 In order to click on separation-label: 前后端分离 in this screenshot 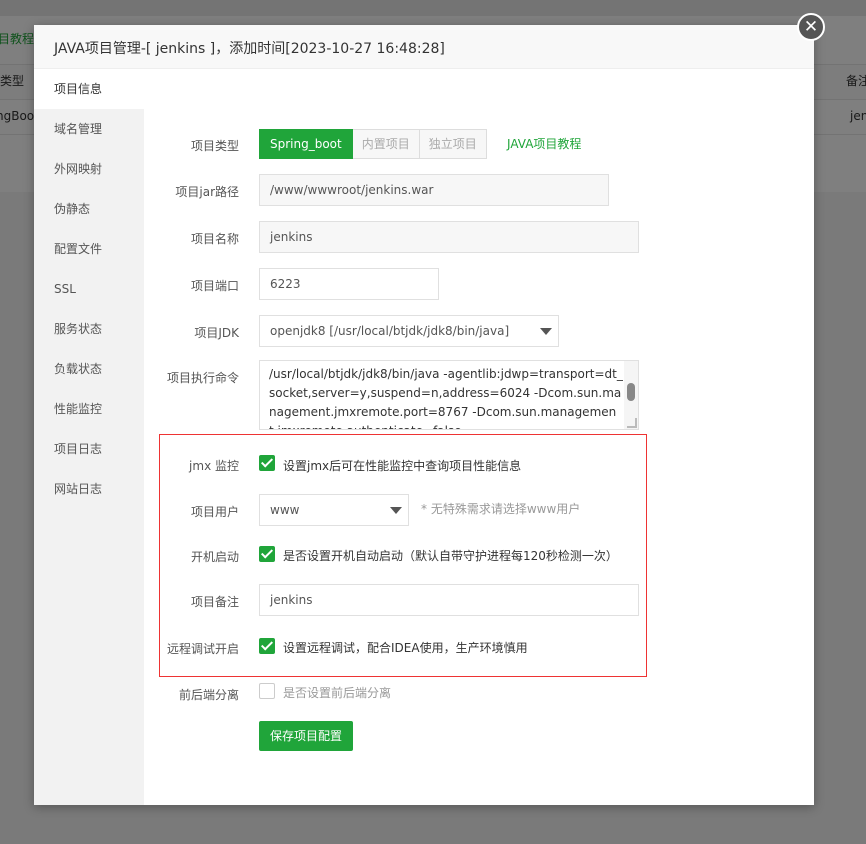, I will do `click(208, 695)`.